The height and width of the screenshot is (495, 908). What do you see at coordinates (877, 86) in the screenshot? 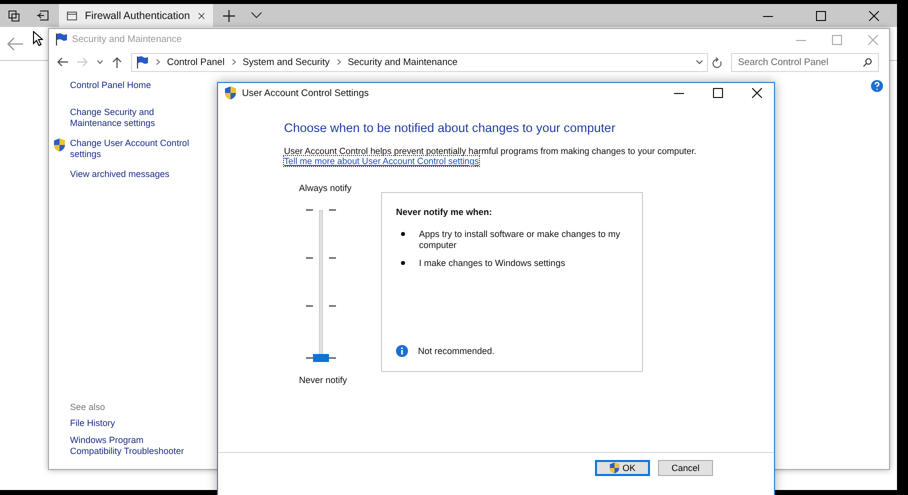
I see `help-icon` at bounding box center [877, 86].